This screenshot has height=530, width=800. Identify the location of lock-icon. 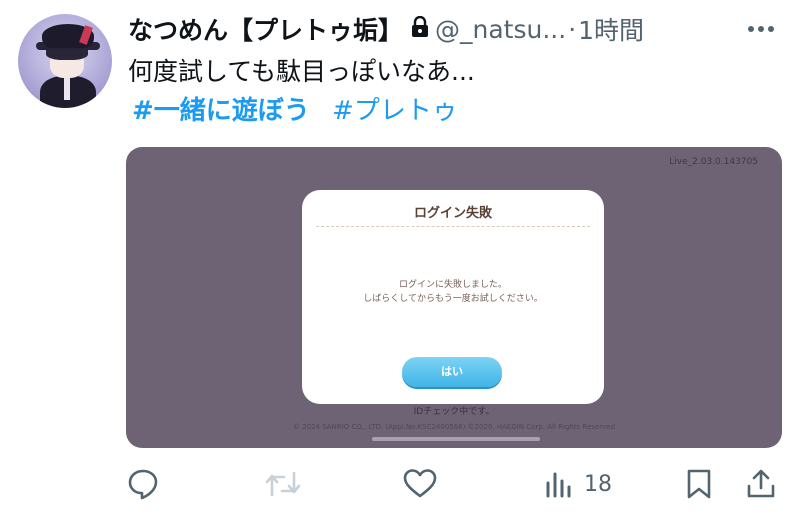
(420, 28).